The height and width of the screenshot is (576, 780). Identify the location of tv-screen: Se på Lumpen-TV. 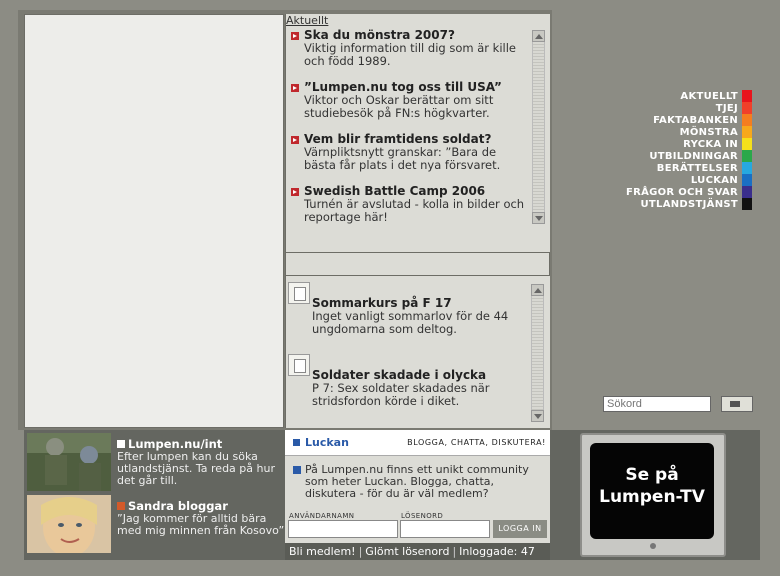
(652, 491).